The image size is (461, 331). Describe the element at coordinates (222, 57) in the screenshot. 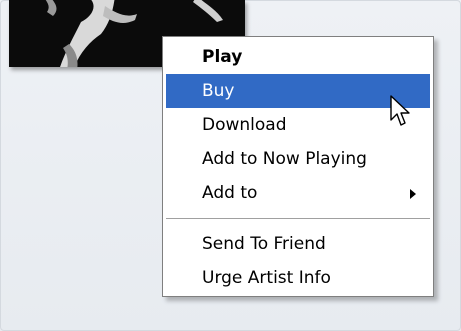

I see `menu-item-label: Play` at that location.